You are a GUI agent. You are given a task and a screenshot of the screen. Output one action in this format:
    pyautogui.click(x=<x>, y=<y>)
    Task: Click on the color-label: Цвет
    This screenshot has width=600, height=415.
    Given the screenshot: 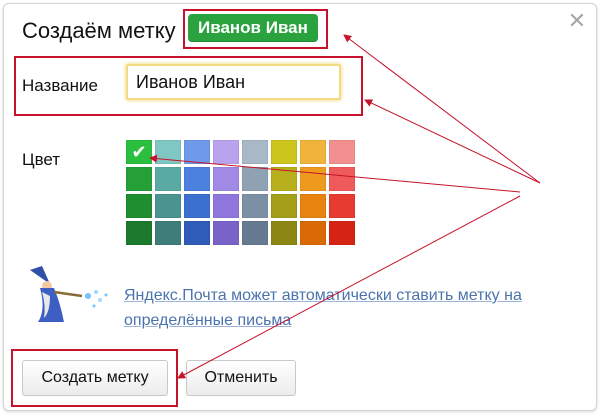 What is the action you would take?
    pyautogui.click(x=41, y=159)
    